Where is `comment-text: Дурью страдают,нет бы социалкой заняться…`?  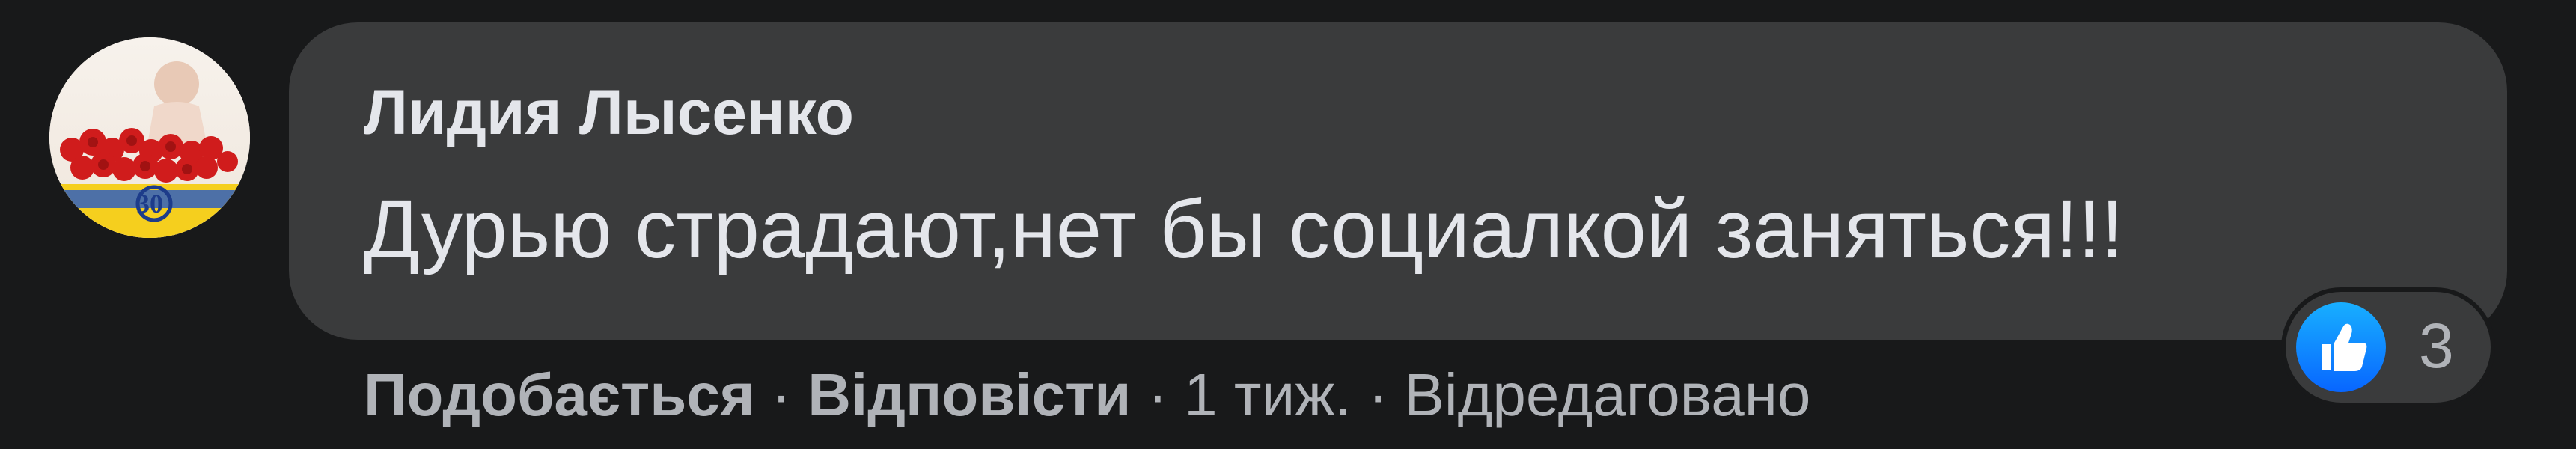 comment-text: Дурью страдают,нет бы социалкой заняться… is located at coordinates (1244, 229).